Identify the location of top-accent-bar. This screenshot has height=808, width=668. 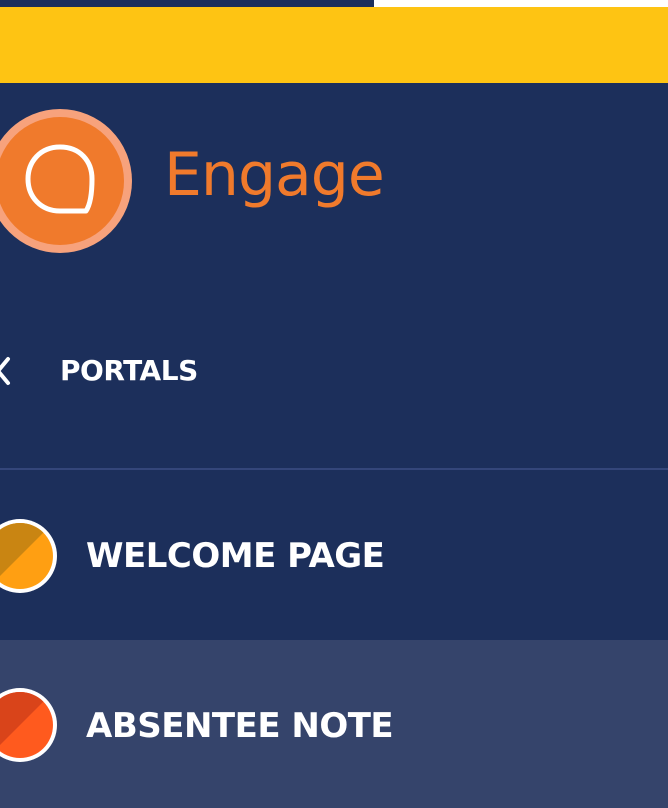
(334, 45).